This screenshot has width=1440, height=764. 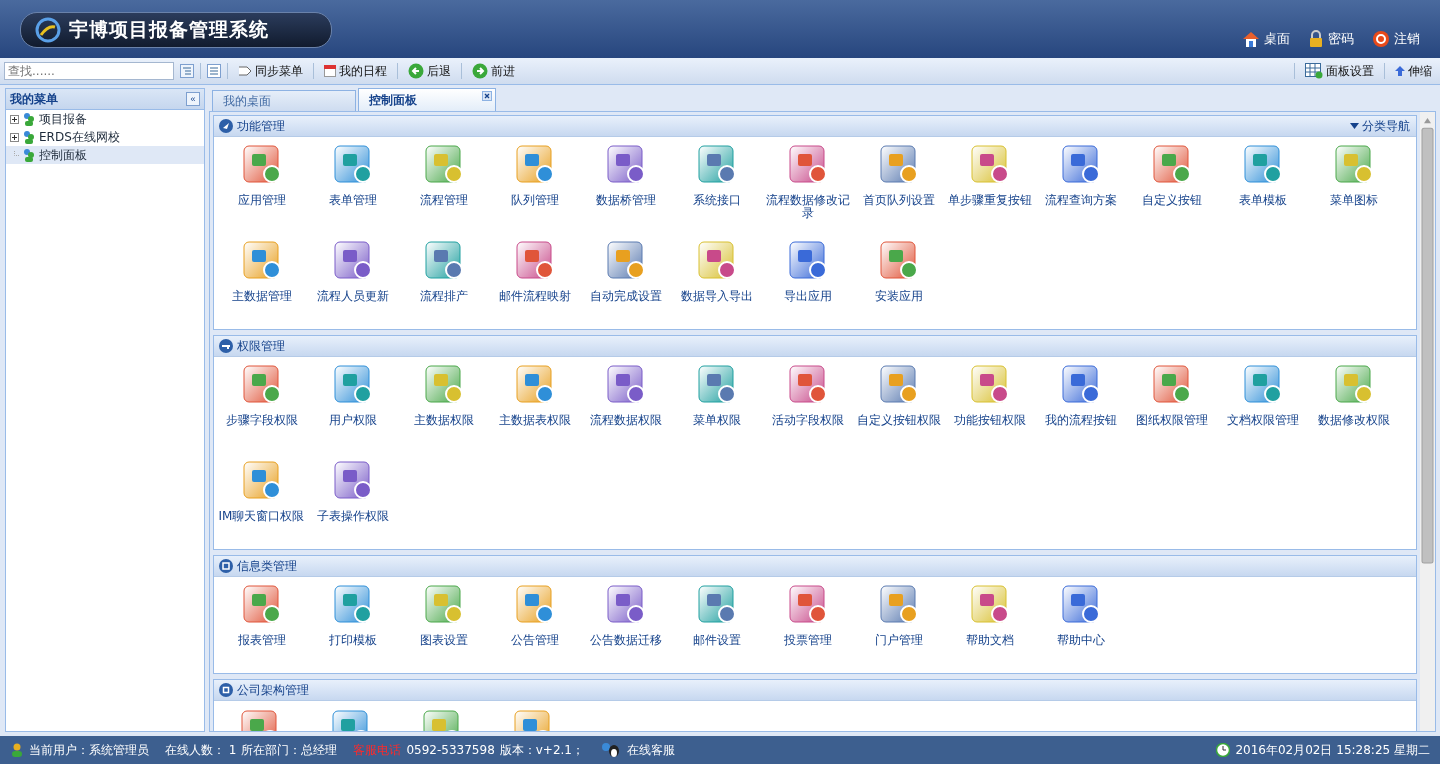 I want to click on function-label: 自定义按钮权限, so click(x=898, y=420).